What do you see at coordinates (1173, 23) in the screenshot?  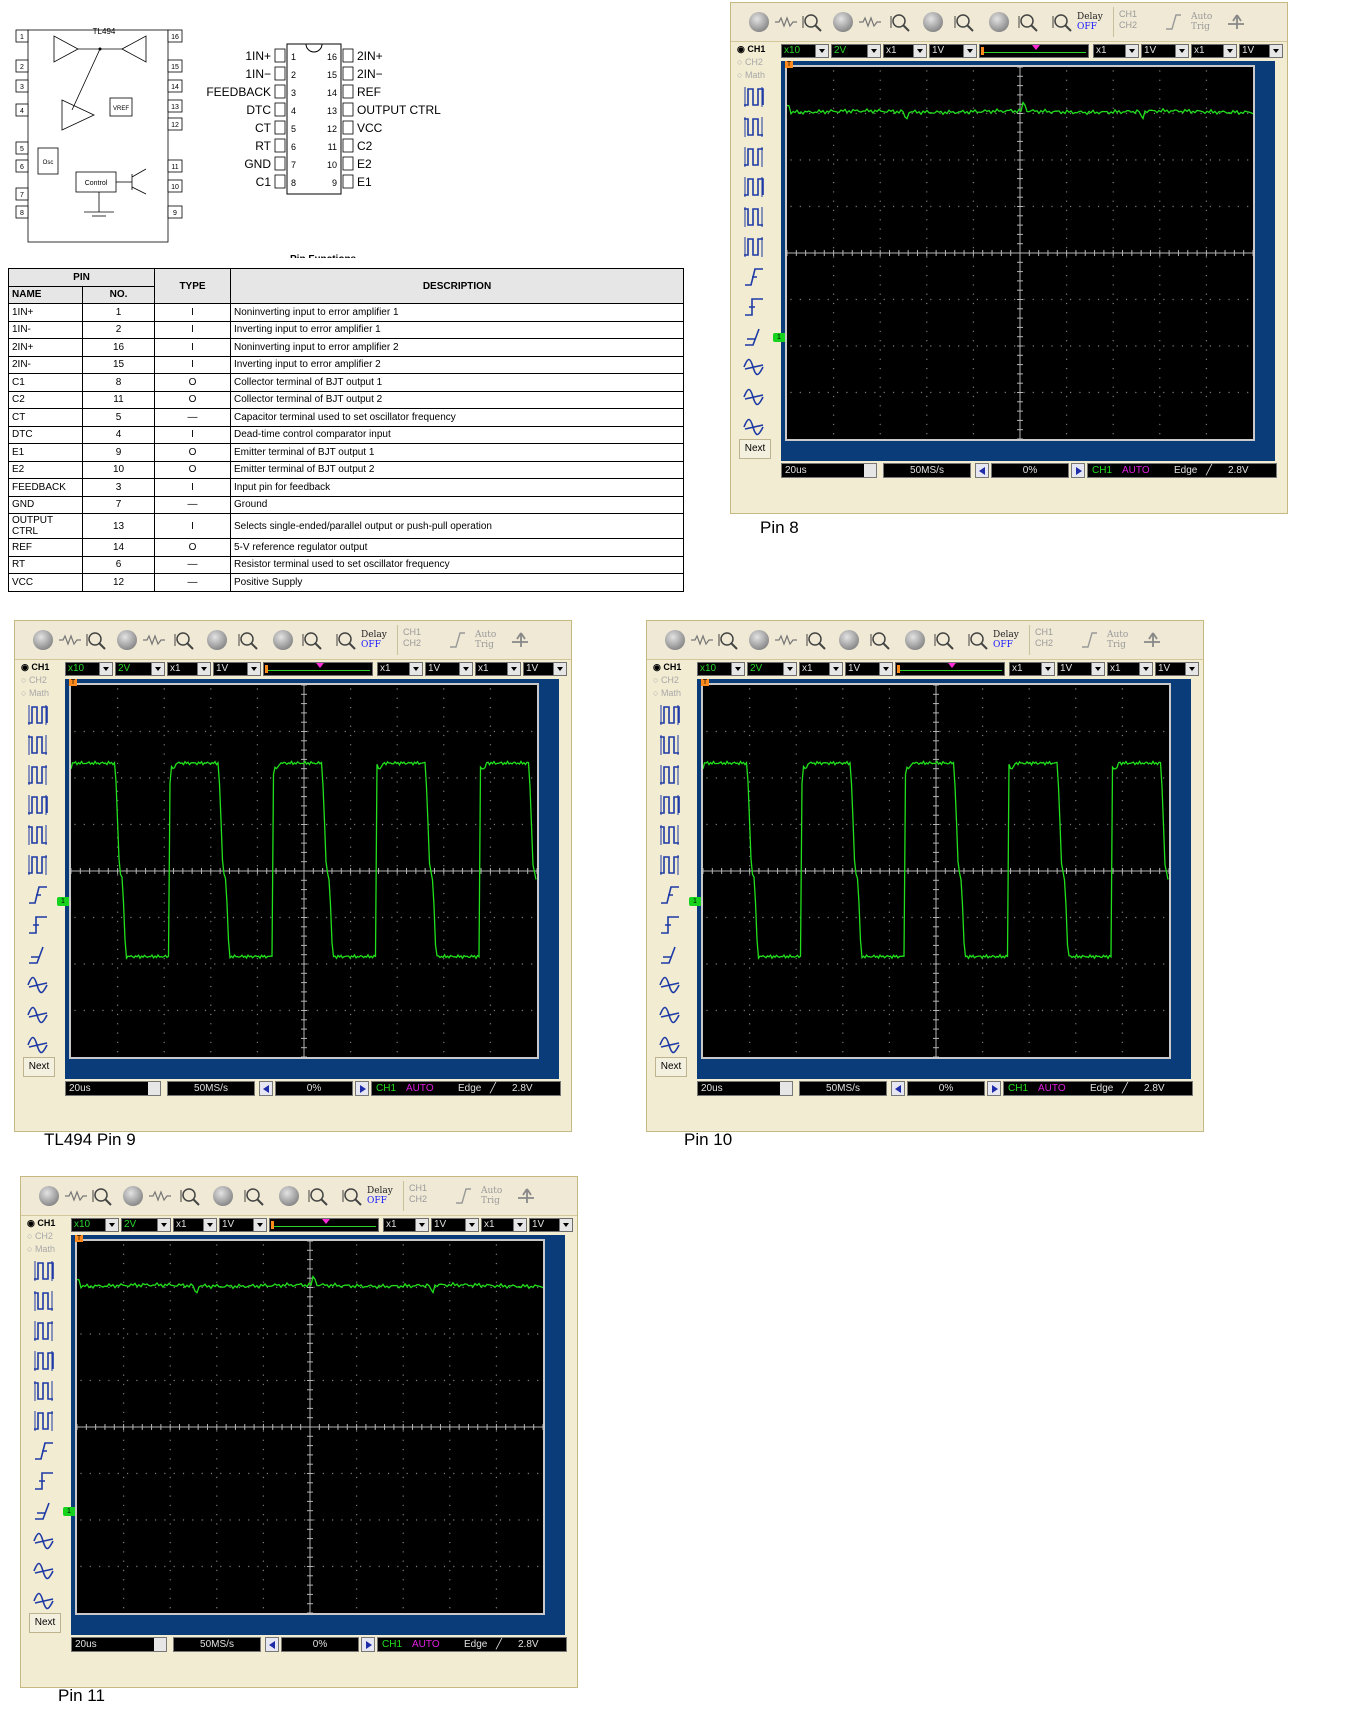 I see `trigger-slope-icon` at bounding box center [1173, 23].